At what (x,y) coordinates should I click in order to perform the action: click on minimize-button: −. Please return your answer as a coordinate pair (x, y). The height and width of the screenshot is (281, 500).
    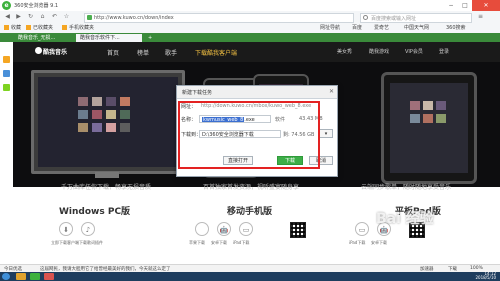
    Looking at the image, I should click on (451, 5).